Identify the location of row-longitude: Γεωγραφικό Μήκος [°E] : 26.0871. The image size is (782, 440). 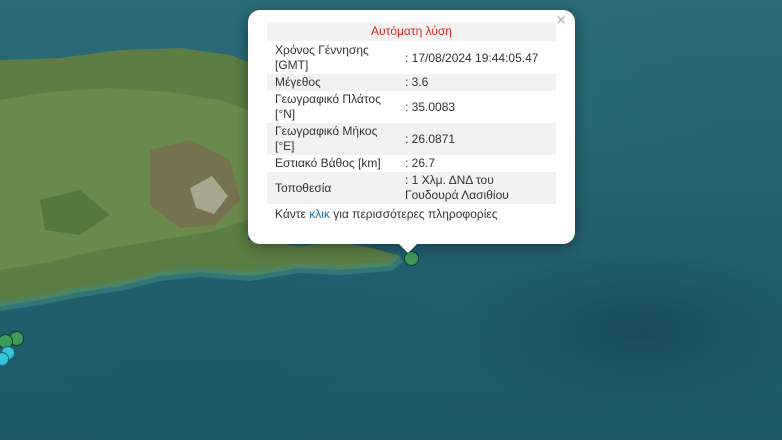
(411, 139).